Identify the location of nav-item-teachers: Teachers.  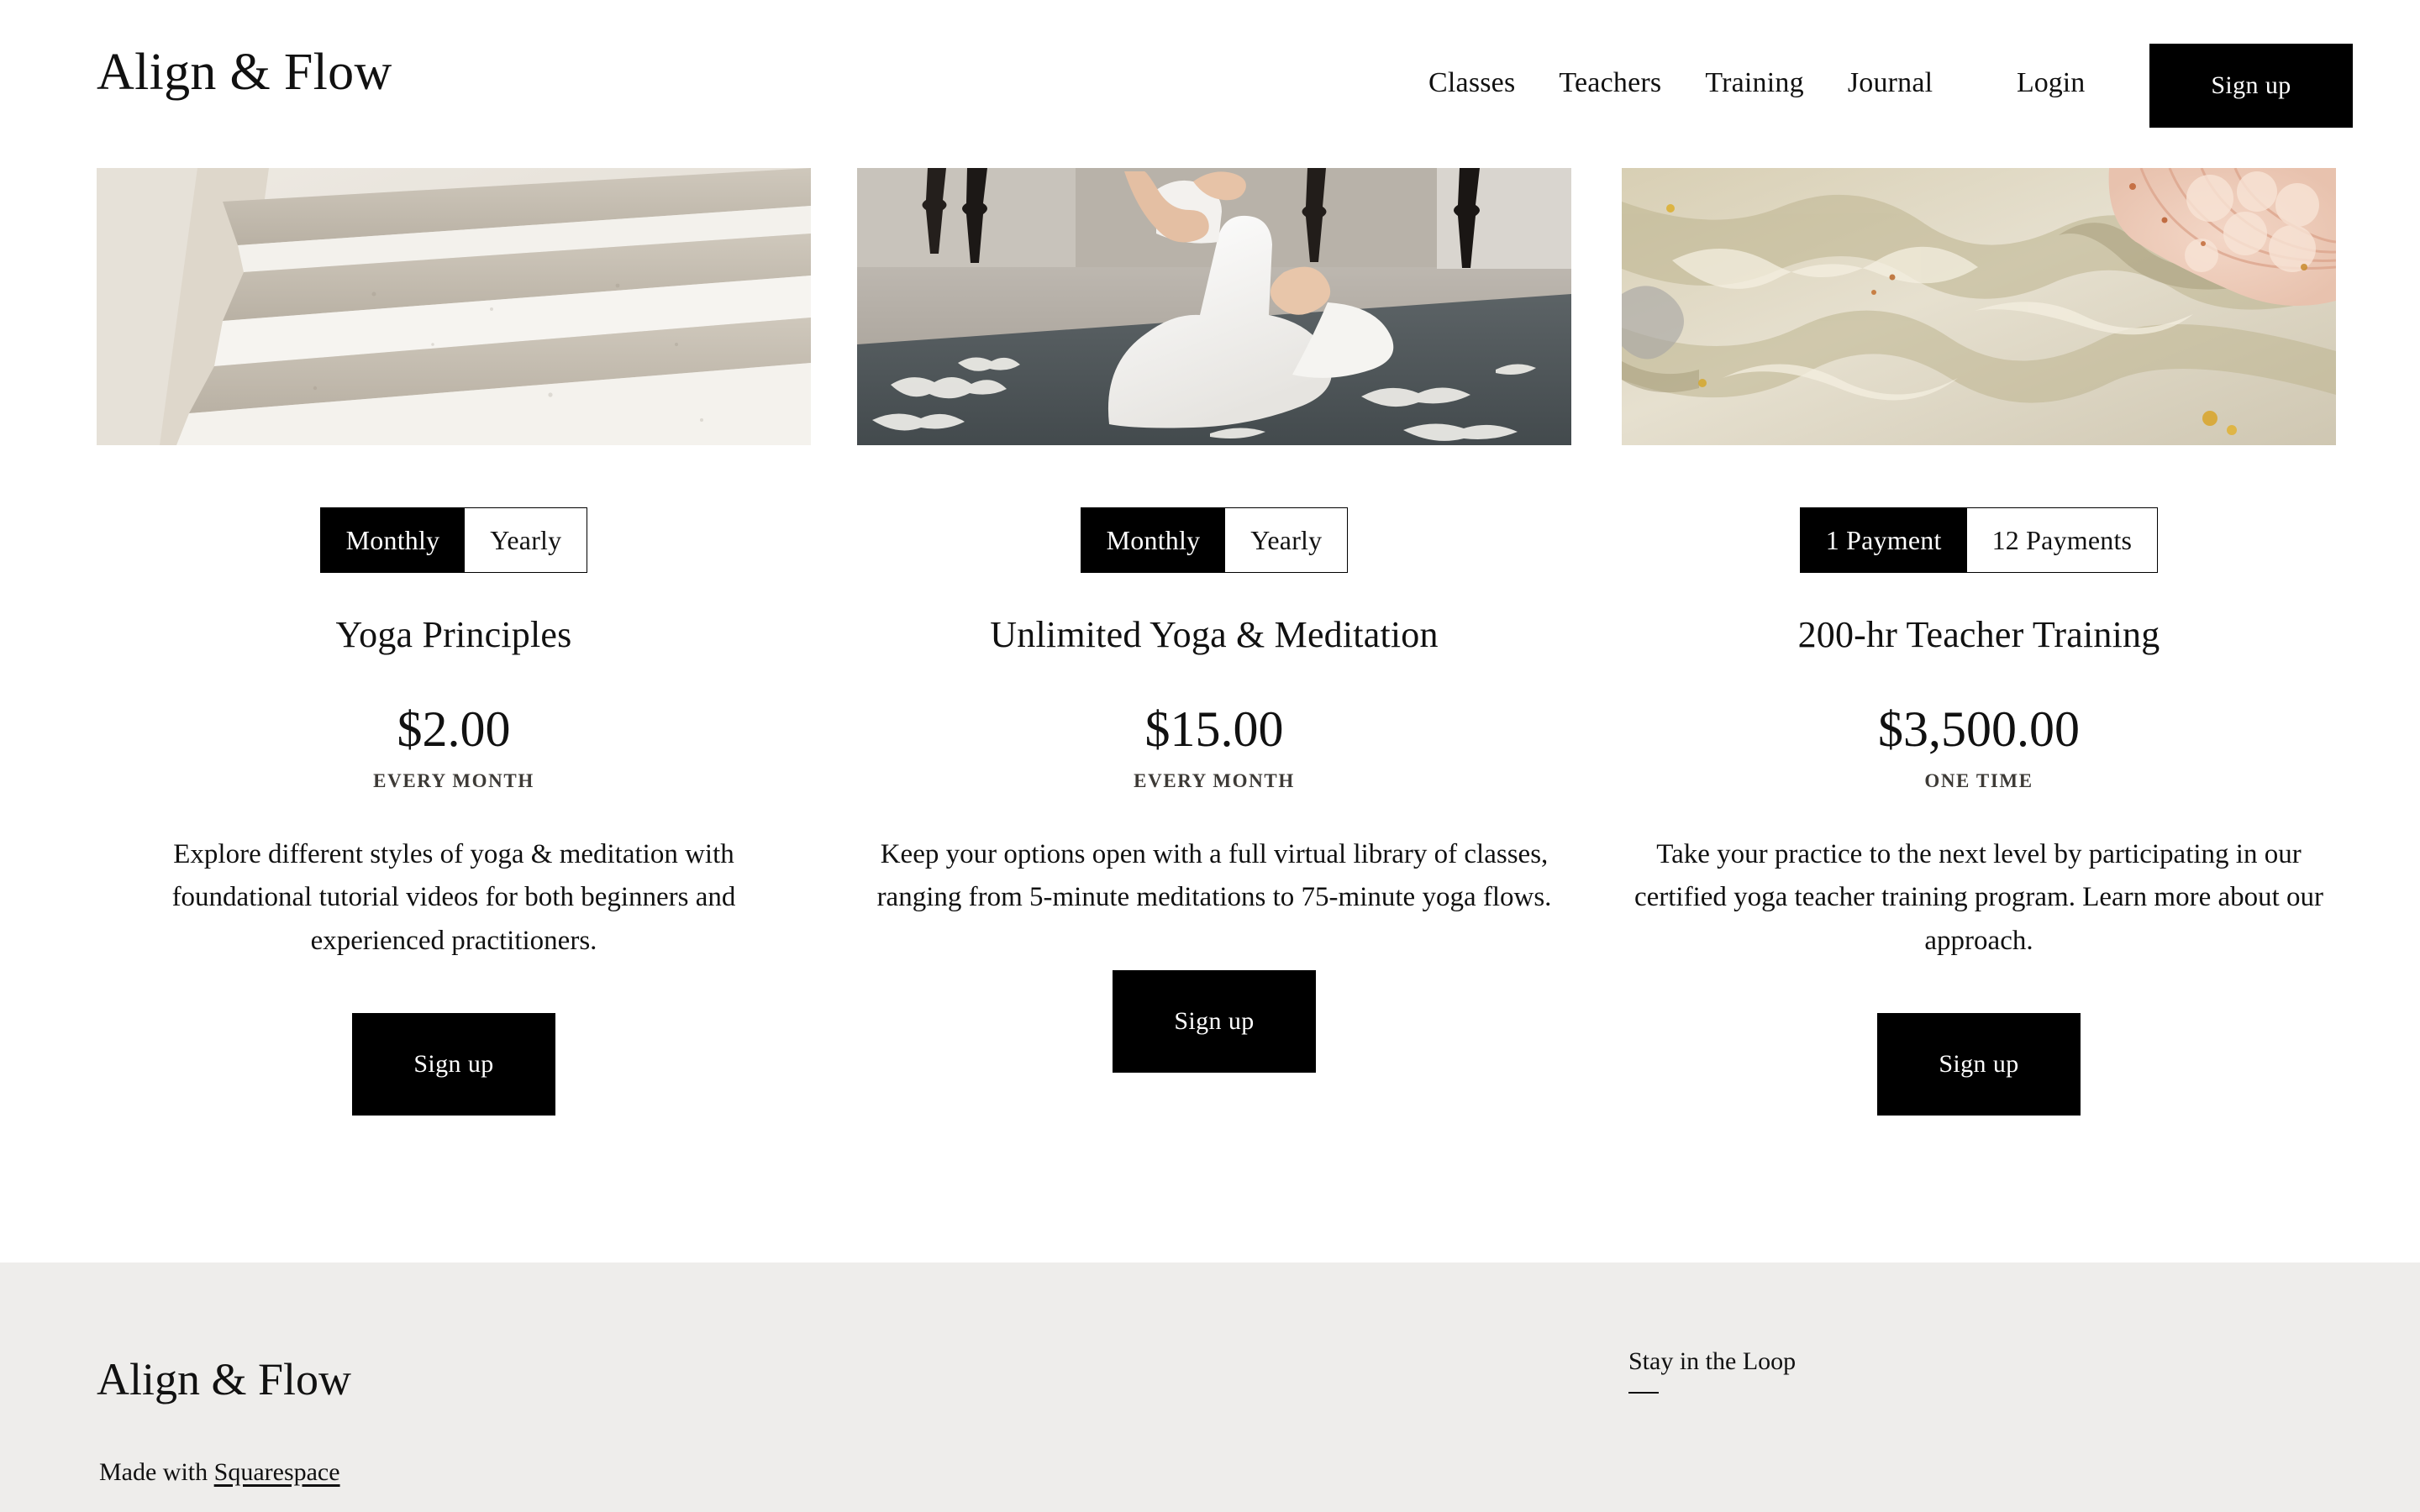
(1610, 83).